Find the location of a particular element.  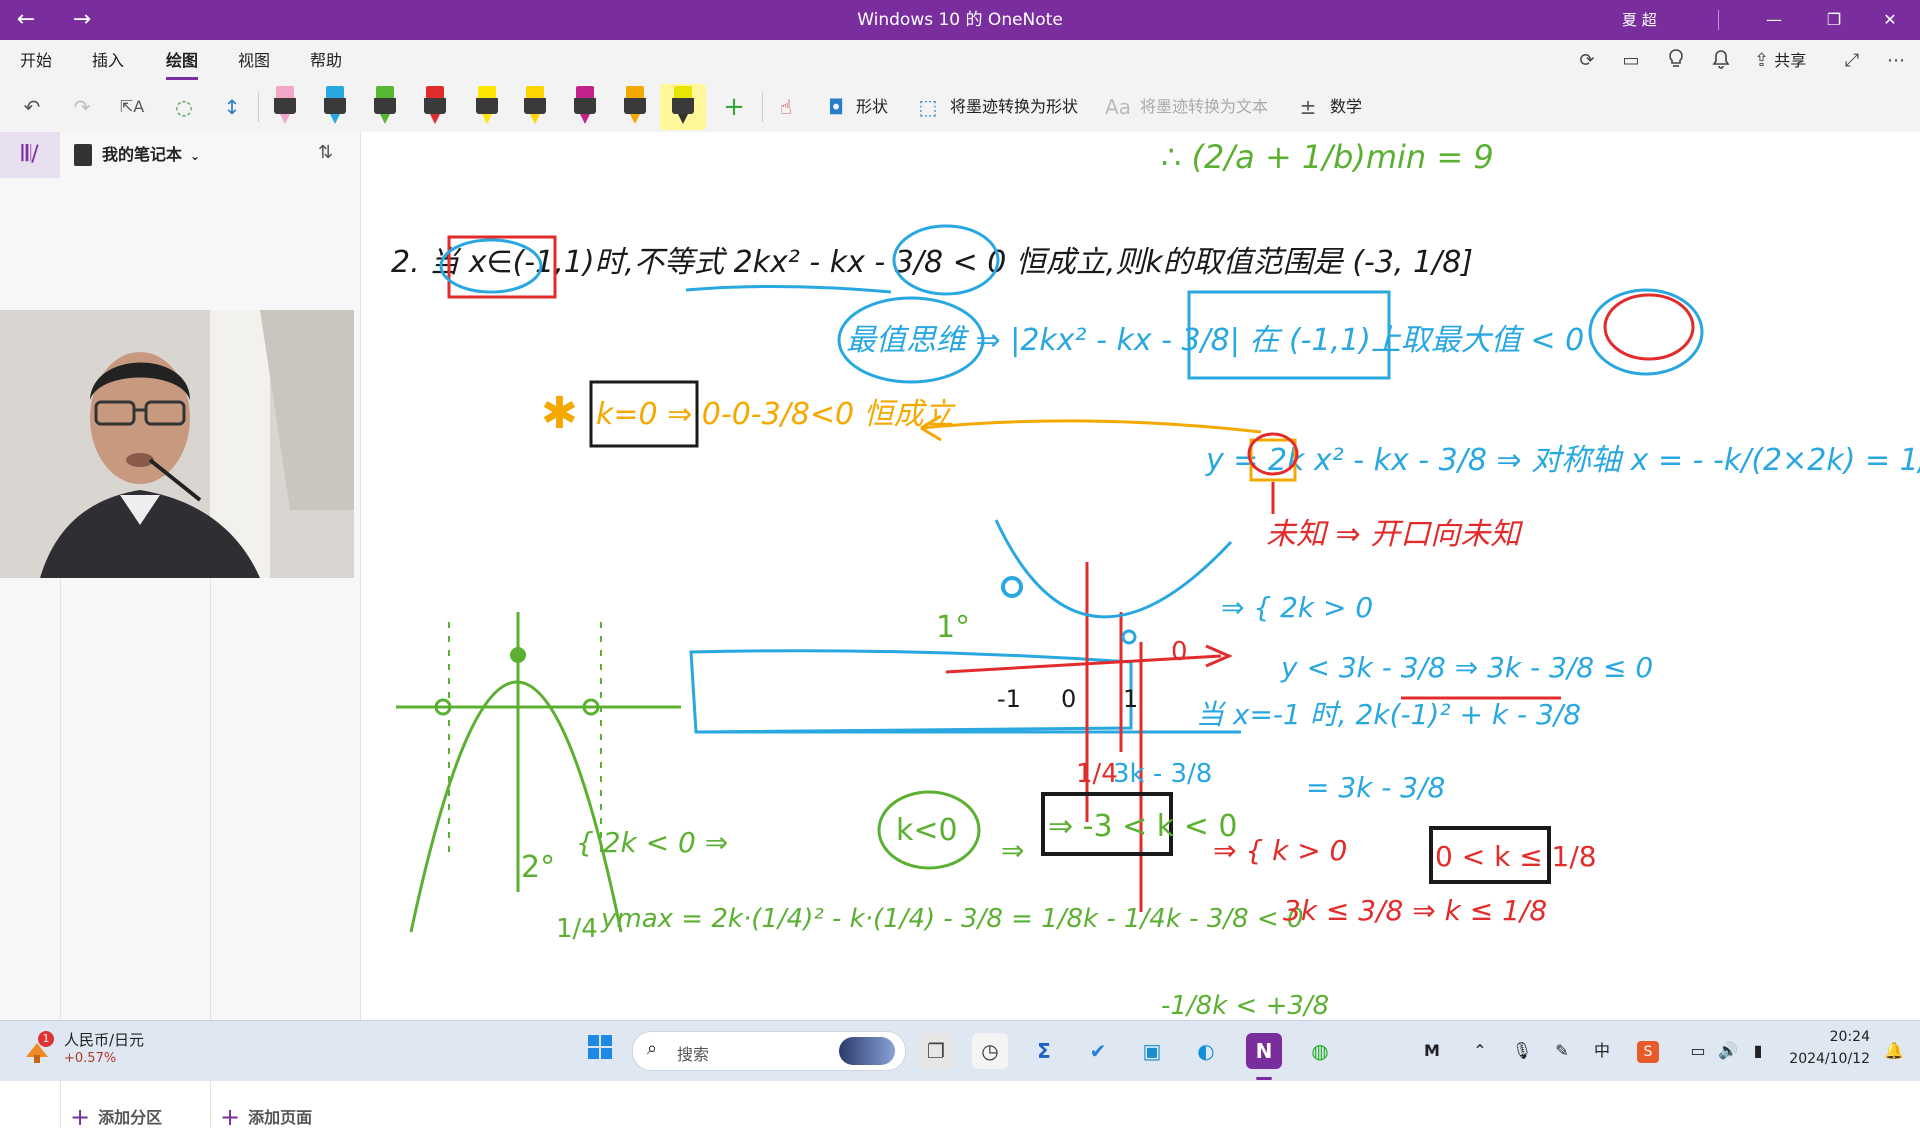

bell-icon is located at coordinates (1721, 61).